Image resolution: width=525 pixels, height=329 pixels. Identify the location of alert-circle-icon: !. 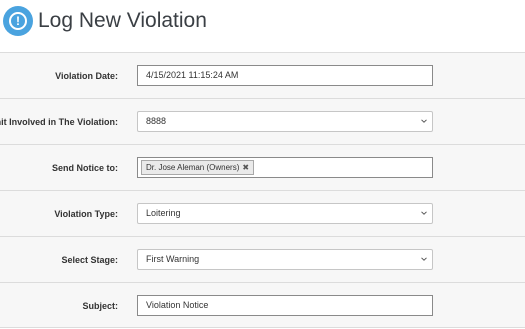
(18, 21).